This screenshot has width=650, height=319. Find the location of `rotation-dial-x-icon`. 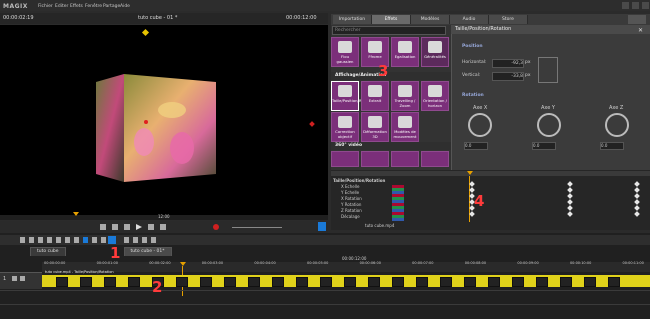

rotation-dial-x-icon is located at coordinates (480, 125).